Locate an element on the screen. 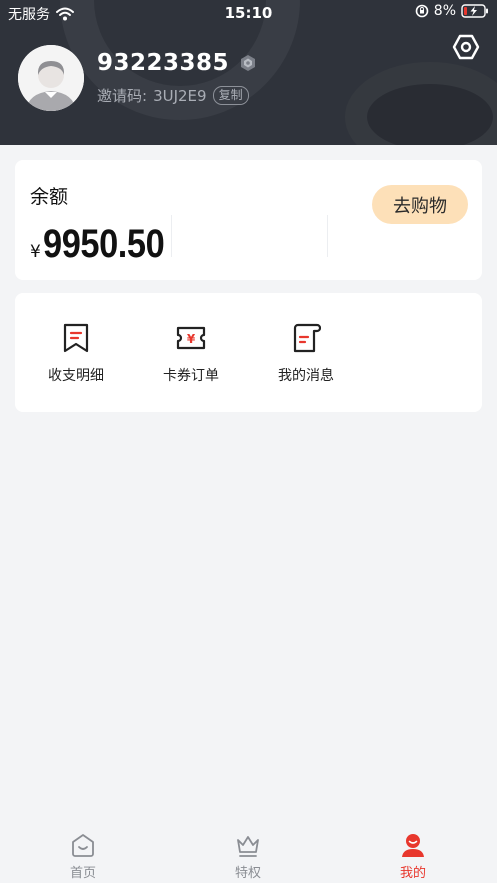 The image size is (497, 883). home-icon is located at coordinates (83, 845).